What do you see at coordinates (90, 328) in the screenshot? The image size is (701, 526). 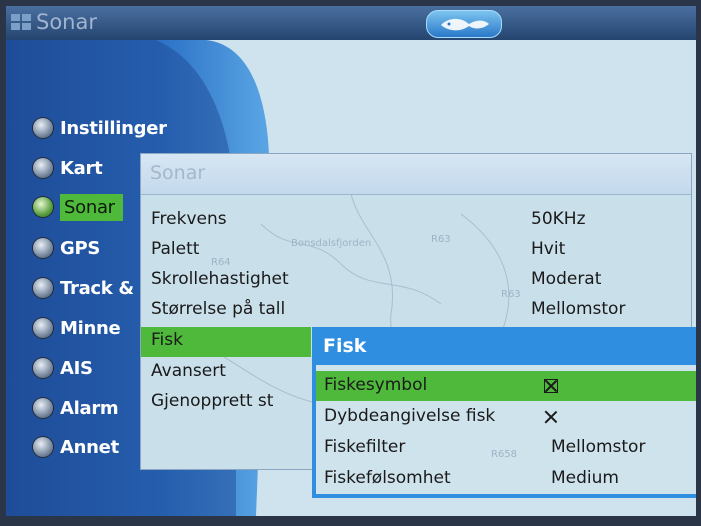 I see `sidebar-item-label: Minne` at bounding box center [90, 328].